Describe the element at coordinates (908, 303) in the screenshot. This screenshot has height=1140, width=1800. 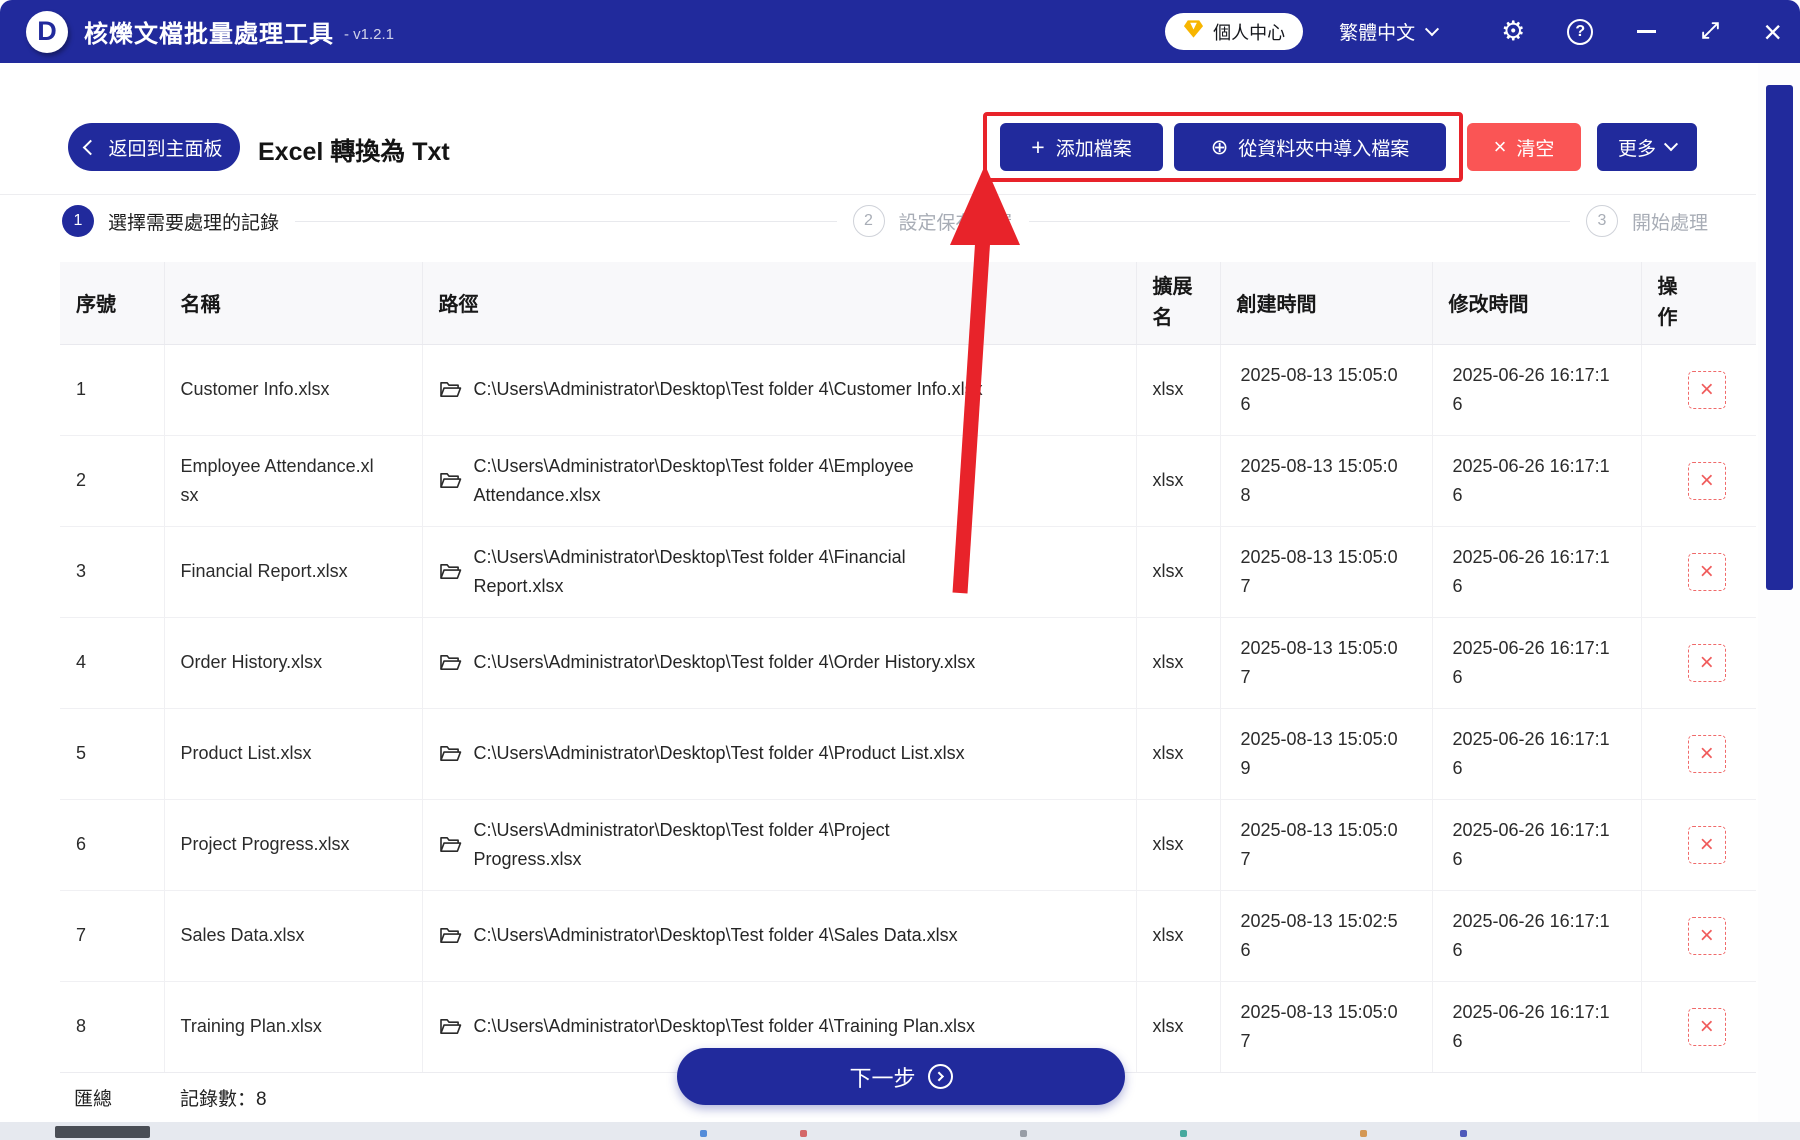
I see `table-header-row: 序號 名稱 路徑 擴展名 創建時間 修改時間 操作` at that location.